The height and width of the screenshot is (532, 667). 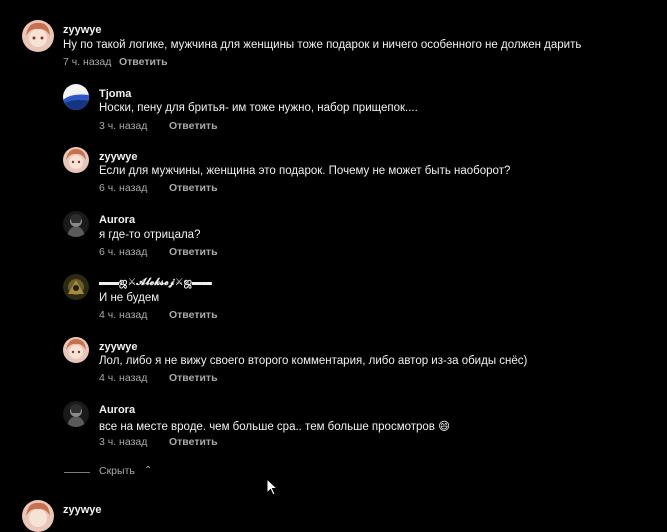 What do you see at coordinates (115, 94) in the screenshot?
I see `comment-author: Tjoma` at bounding box center [115, 94].